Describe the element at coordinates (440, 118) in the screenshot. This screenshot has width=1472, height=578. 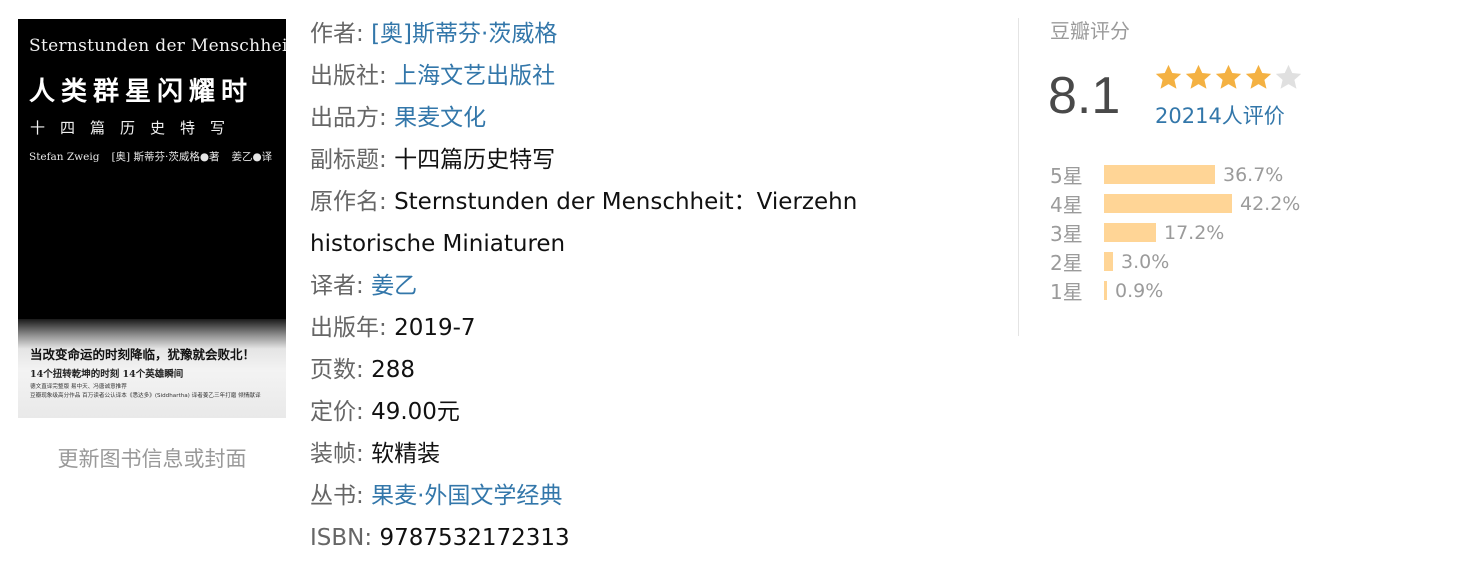
I see `producer-link: 果麦文化` at that location.